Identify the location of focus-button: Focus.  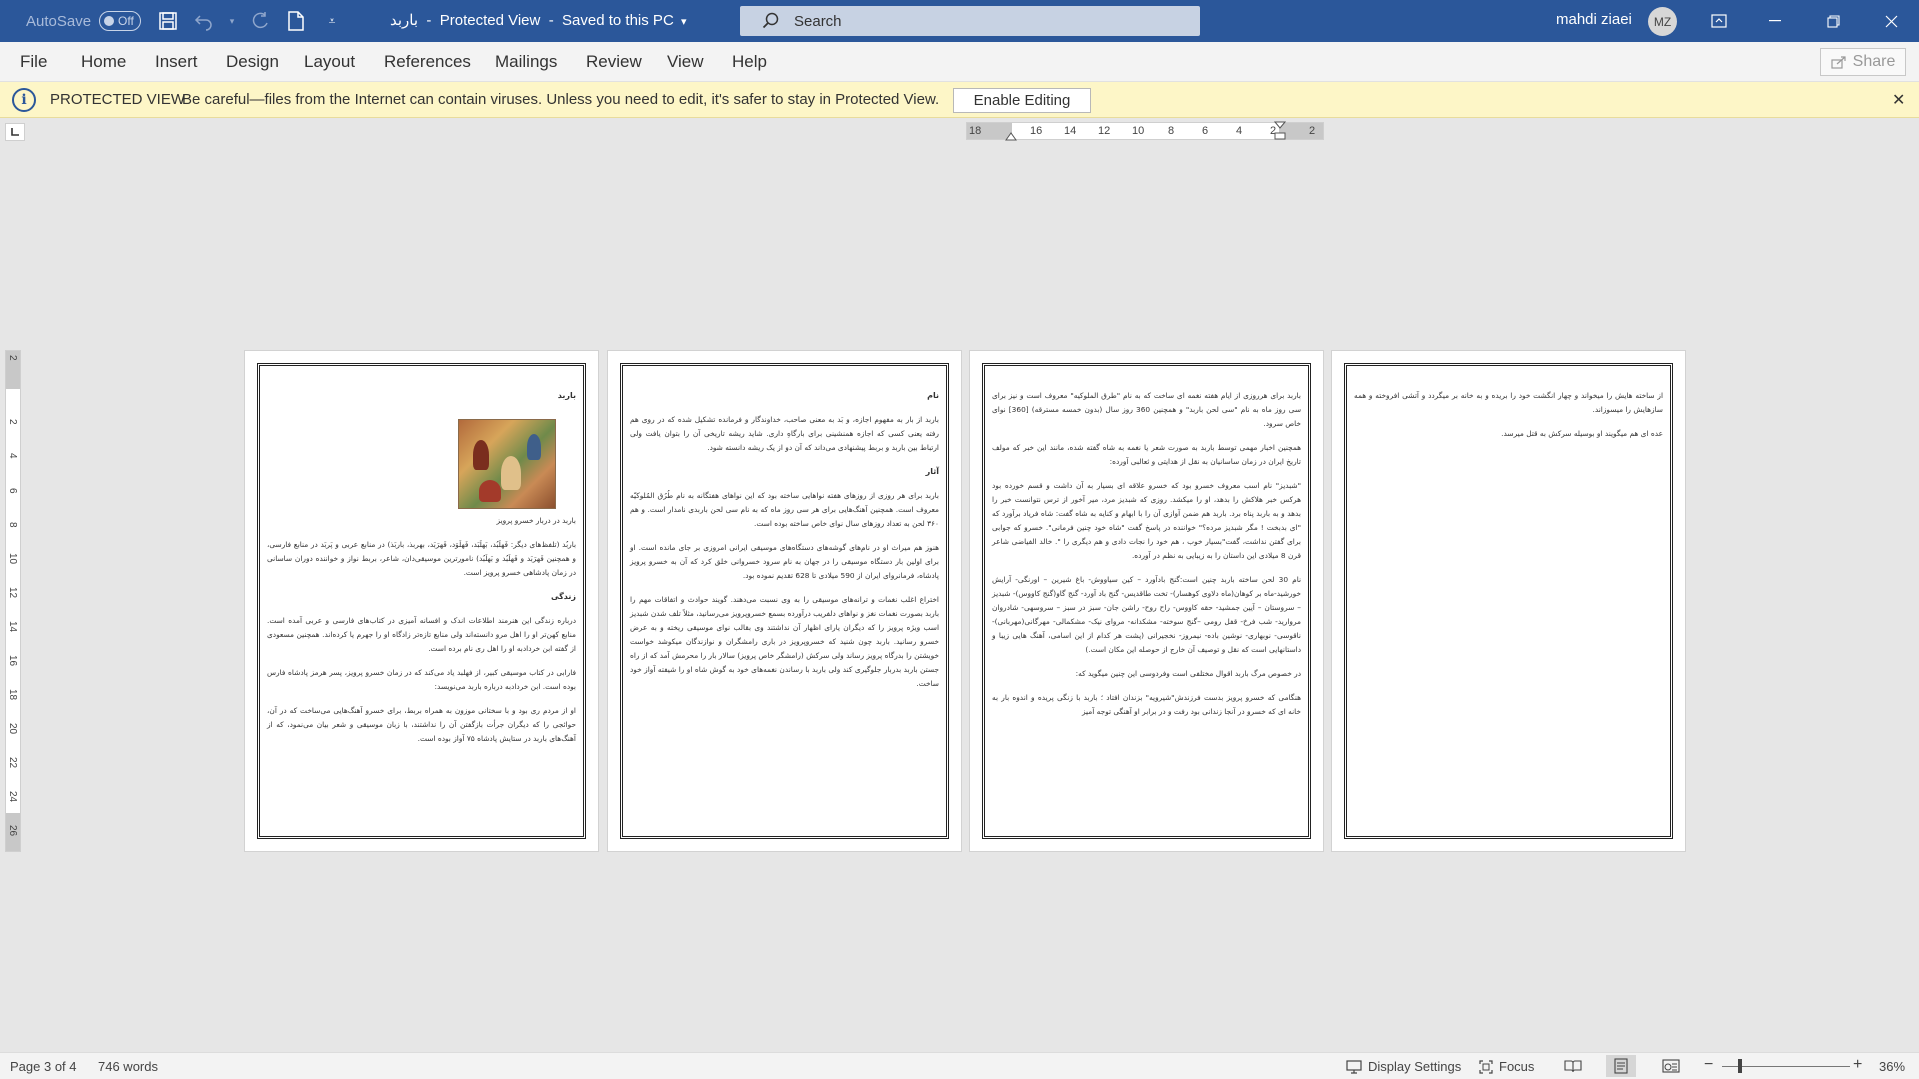
(1506, 1066).